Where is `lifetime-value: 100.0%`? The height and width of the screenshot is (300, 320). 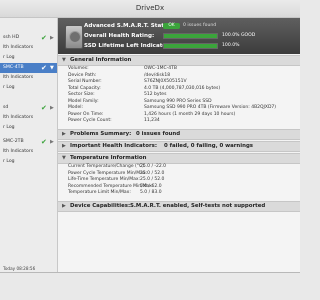
lifetime-value: 100.0% is located at coordinates (231, 45).